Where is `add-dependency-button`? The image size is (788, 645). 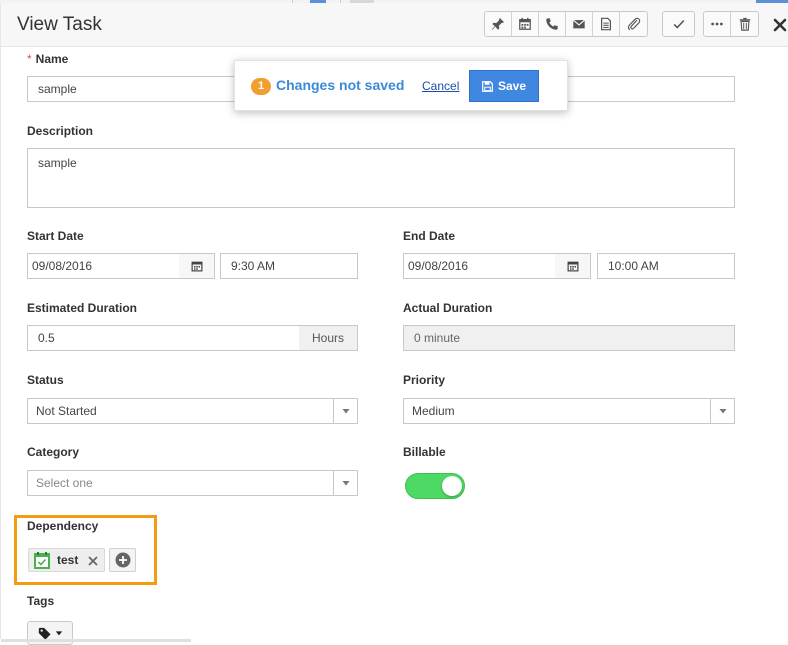 add-dependency-button is located at coordinates (122, 560).